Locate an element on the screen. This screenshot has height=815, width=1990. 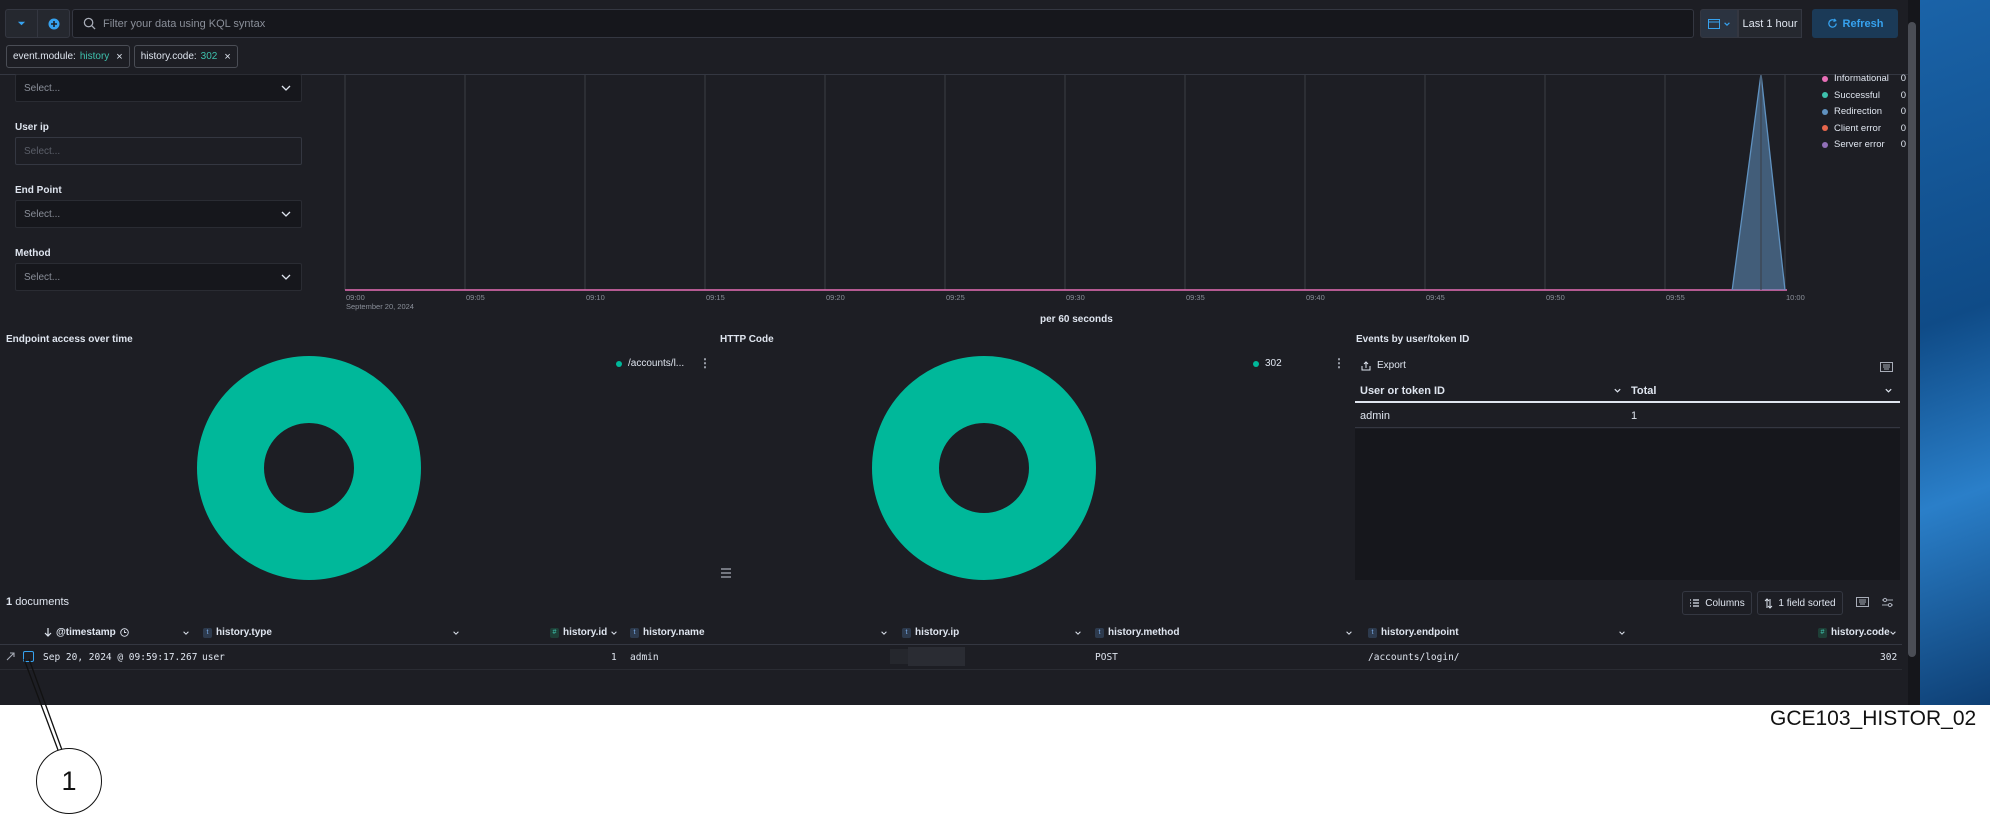
http-code-legend-item: 302 is located at coordinates (1267, 363).